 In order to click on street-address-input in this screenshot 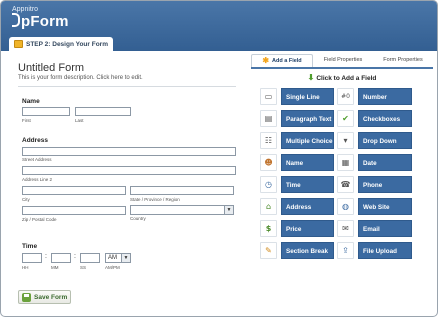, I will do `click(129, 151)`.